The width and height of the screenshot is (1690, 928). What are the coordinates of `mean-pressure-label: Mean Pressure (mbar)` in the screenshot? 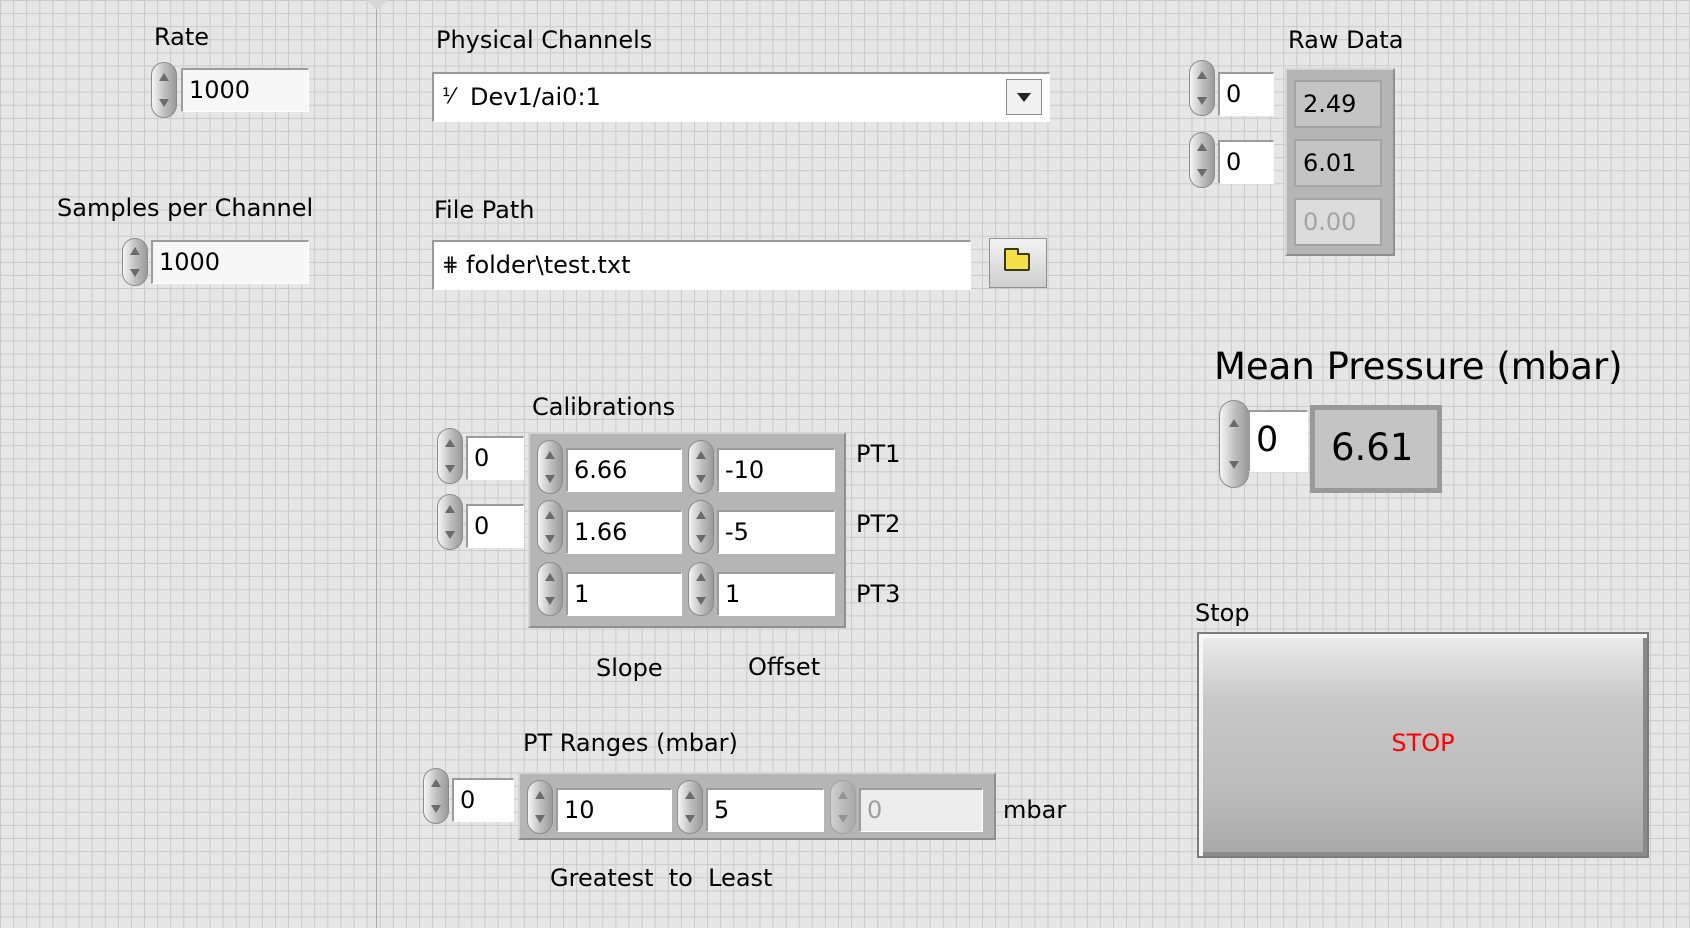 It's located at (1418, 366).